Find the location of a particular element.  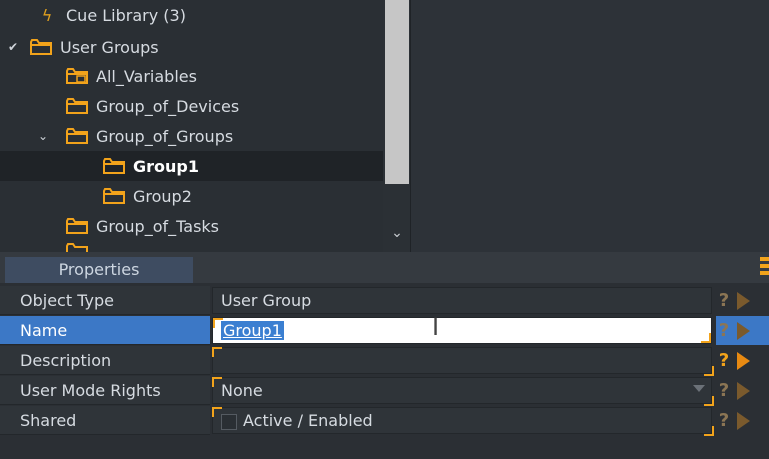

property-row-description: Description ? is located at coordinates (384, 361).